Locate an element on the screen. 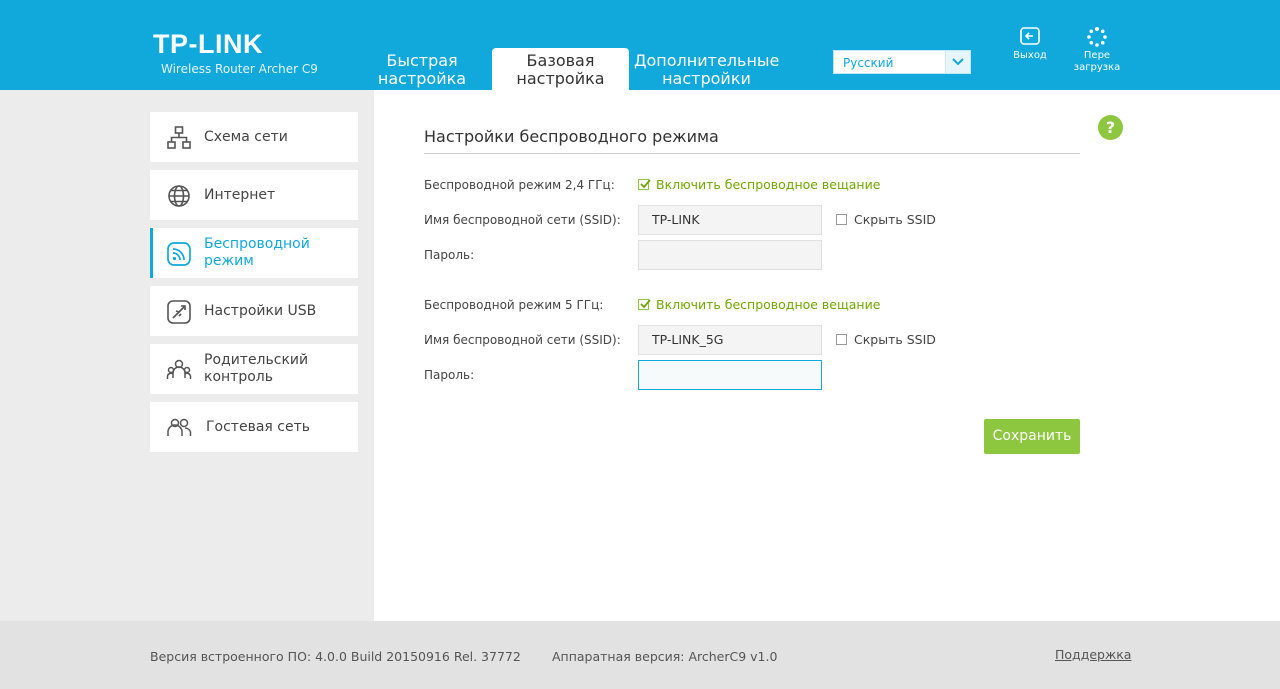 The width and height of the screenshot is (1280, 689). tab-basic-setup: Базовая настройка is located at coordinates (560, 69).